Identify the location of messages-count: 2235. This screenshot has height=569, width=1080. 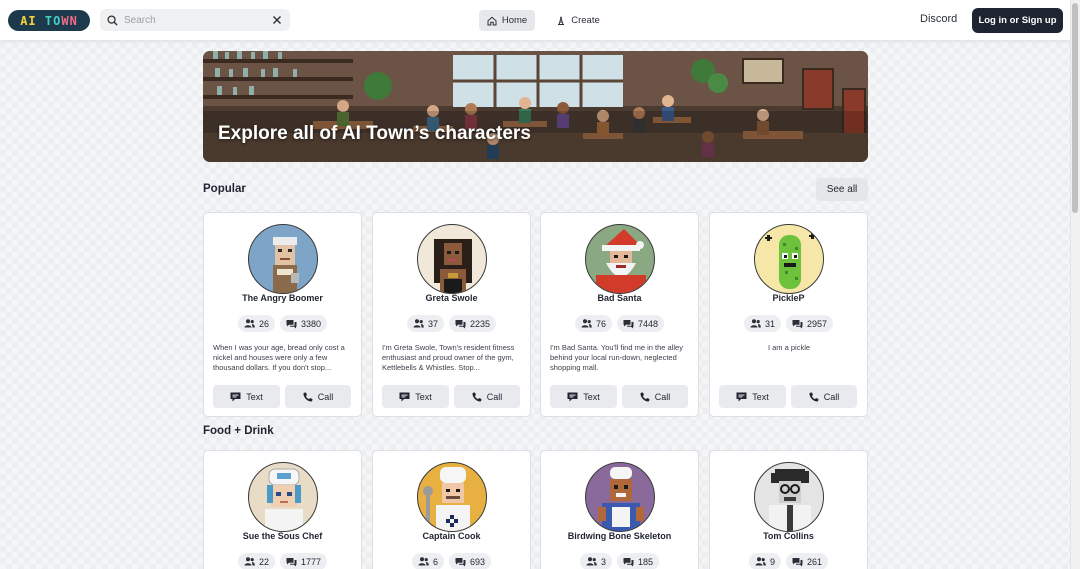
(480, 323).